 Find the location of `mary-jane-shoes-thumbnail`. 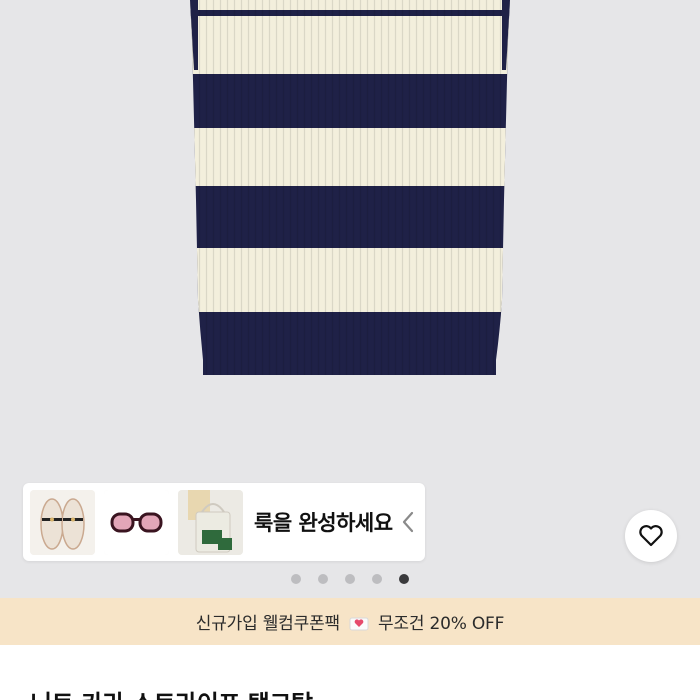

mary-jane-shoes-thumbnail is located at coordinates (62, 522).